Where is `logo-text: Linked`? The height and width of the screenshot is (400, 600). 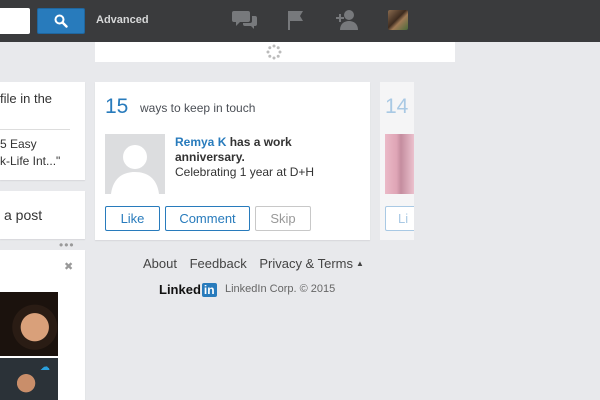 logo-text: Linked is located at coordinates (180, 289).